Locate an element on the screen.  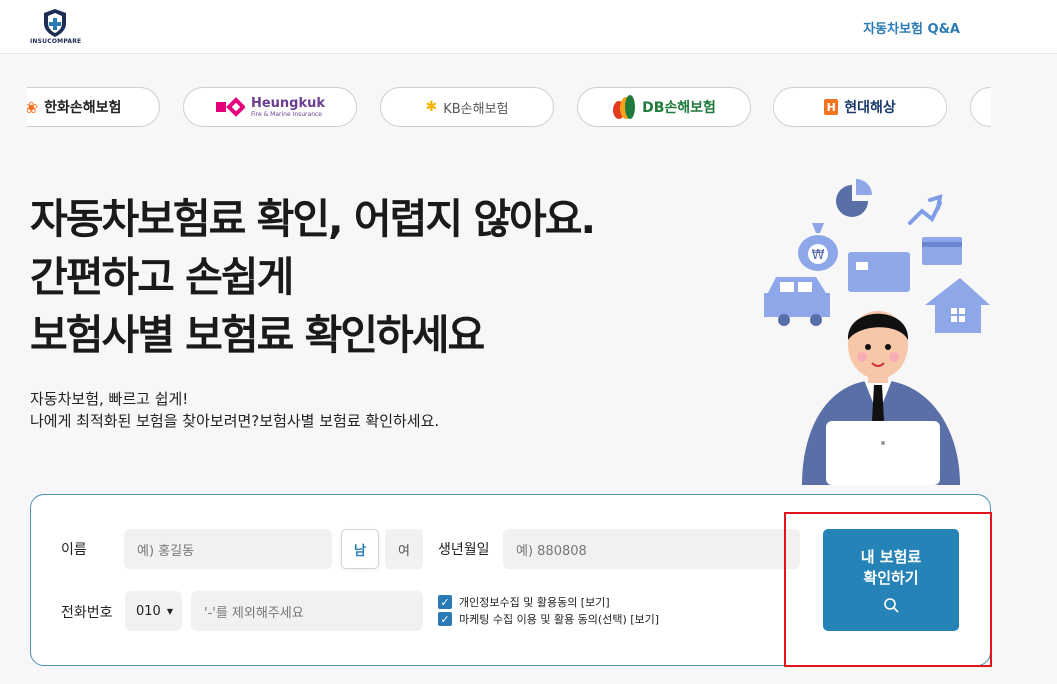
caret-down-icon: ▼ is located at coordinates (169, 611).